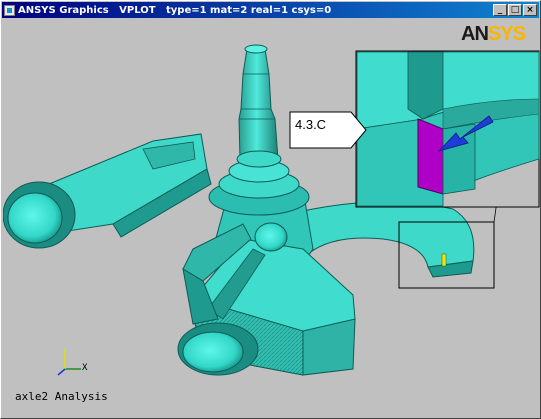 Image resolution: width=541 pixels, height=419 pixels. What do you see at coordinates (447, 129) in the screenshot?
I see `detail-inset` at bounding box center [447, 129].